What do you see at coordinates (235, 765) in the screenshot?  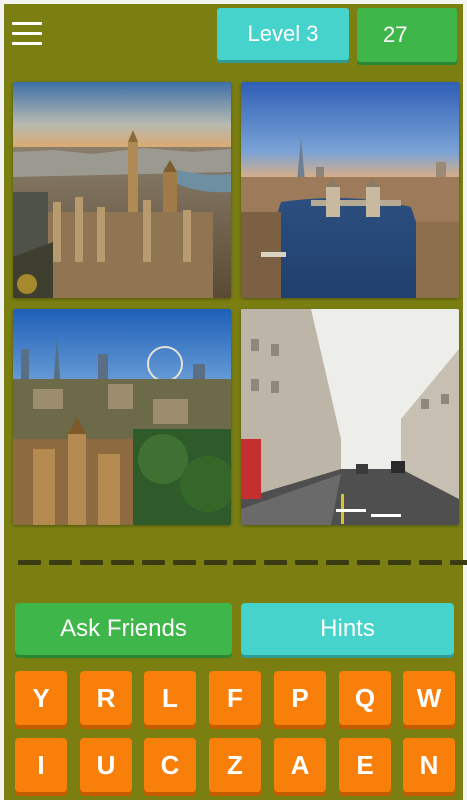 I see `letter-key: Z` at bounding box center [235, 765].